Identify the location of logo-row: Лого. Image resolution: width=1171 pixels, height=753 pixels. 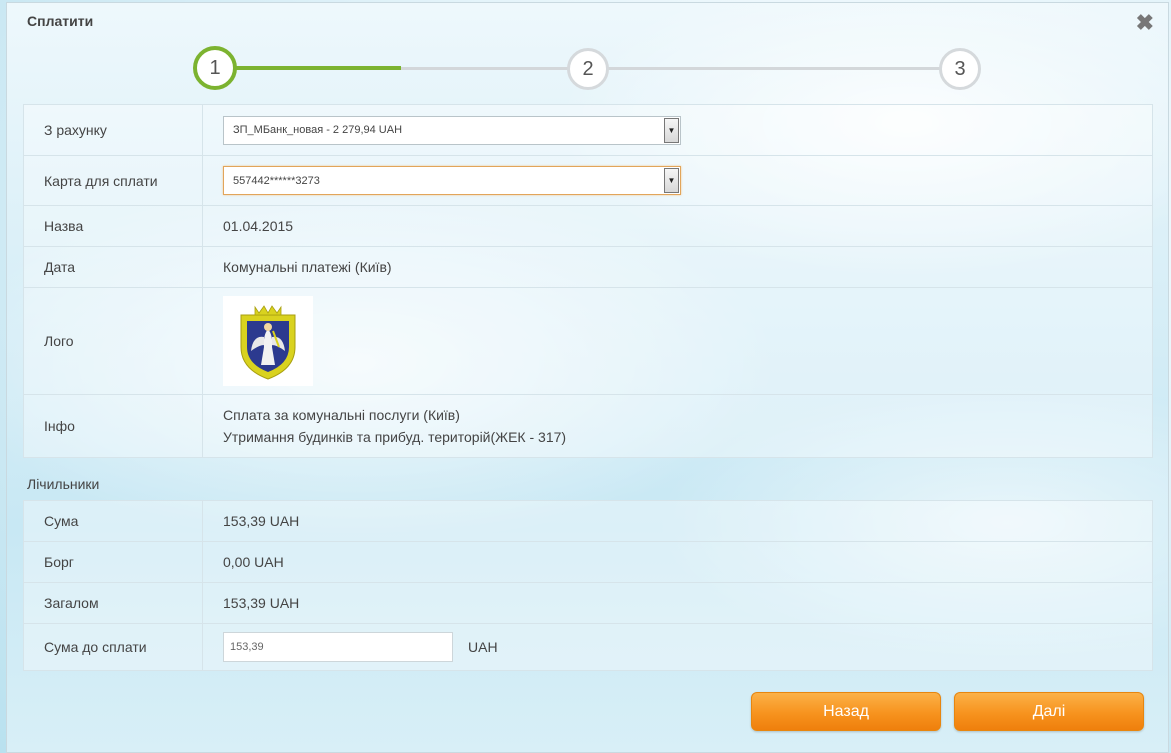
(588, 341).